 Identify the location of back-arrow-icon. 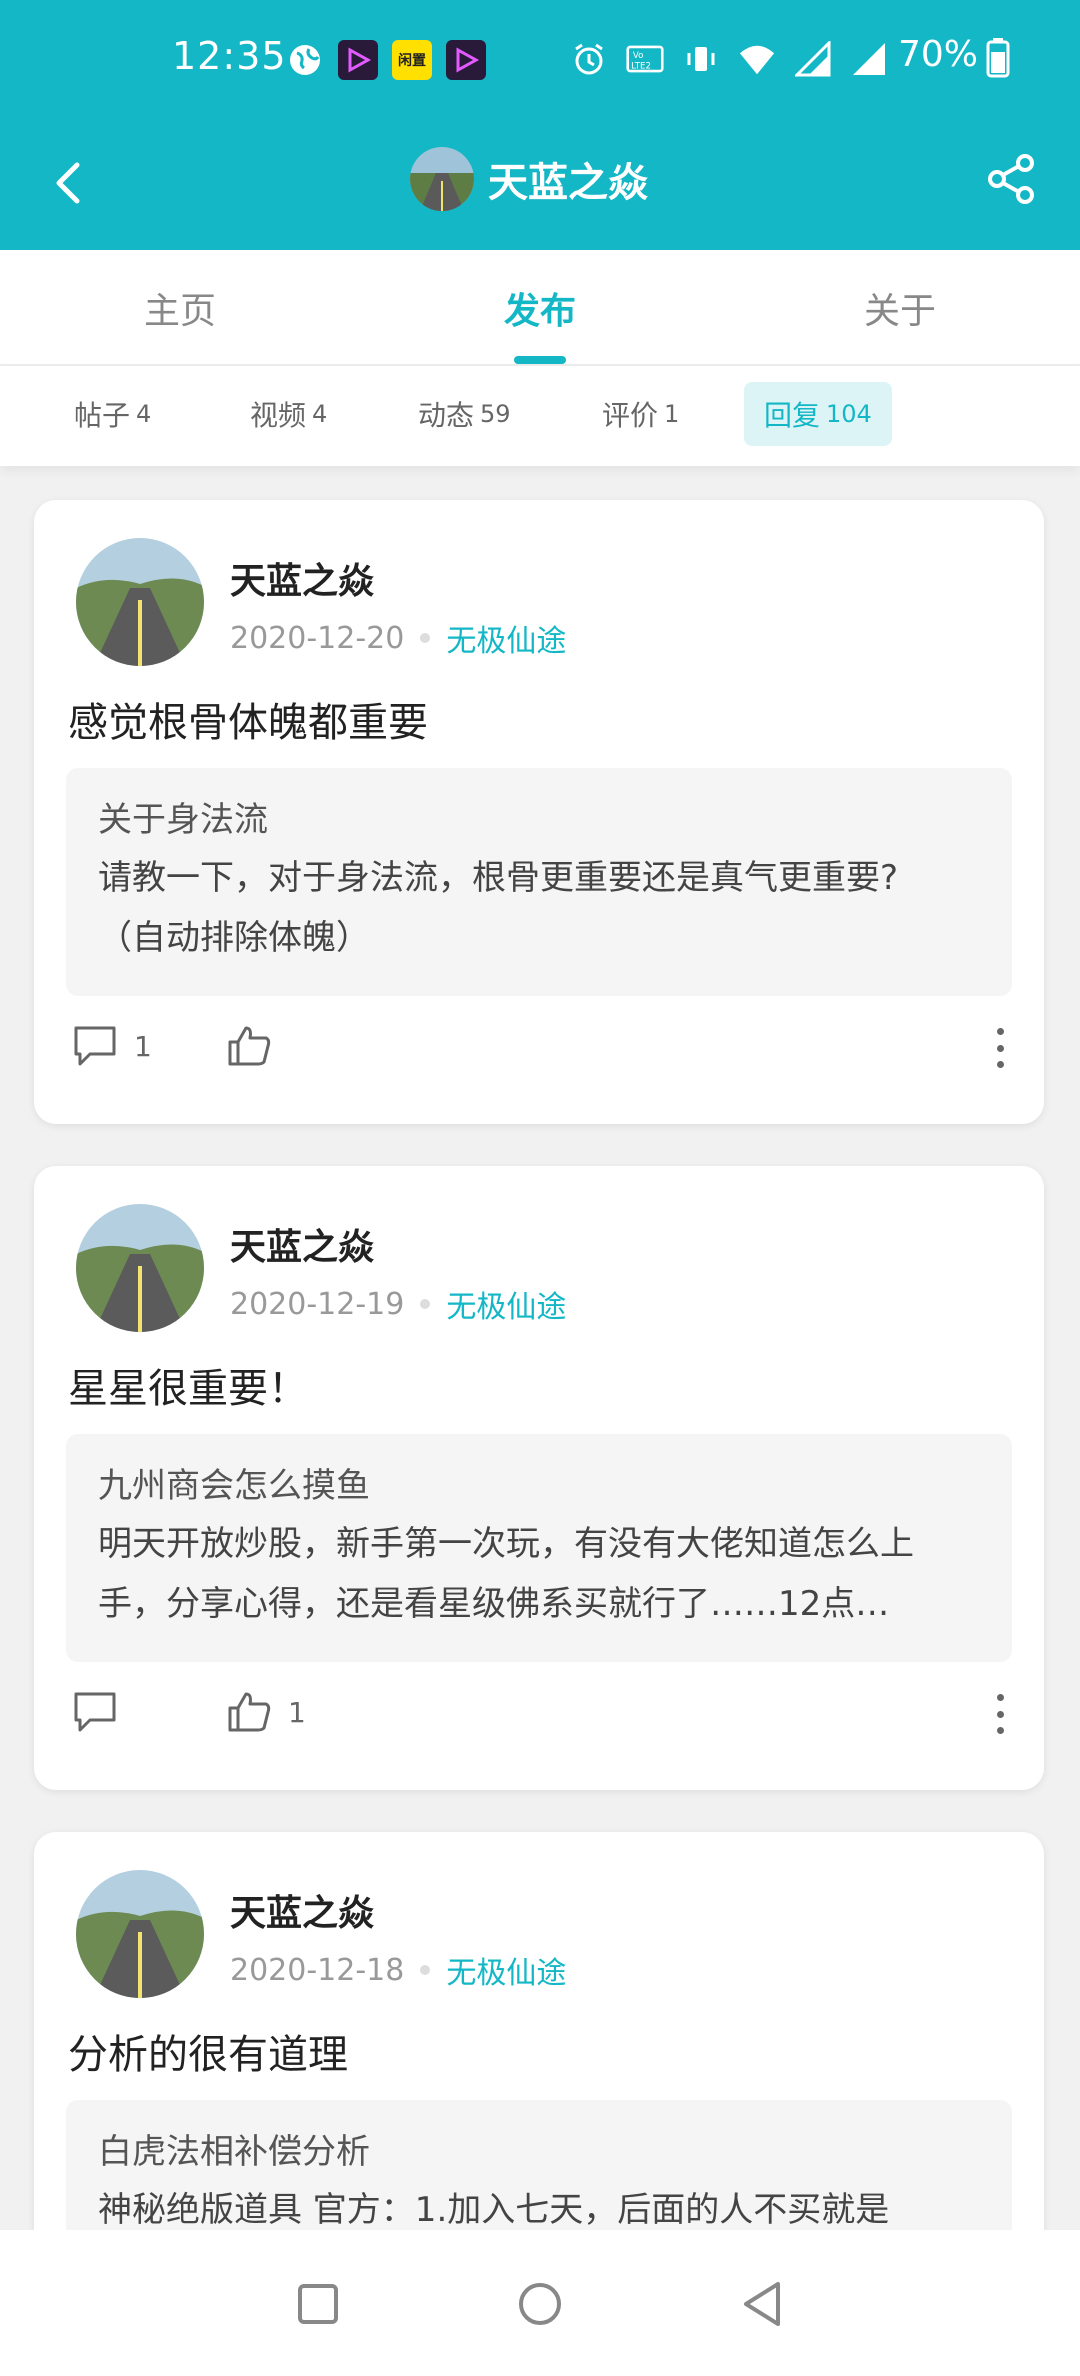
(68, 183).